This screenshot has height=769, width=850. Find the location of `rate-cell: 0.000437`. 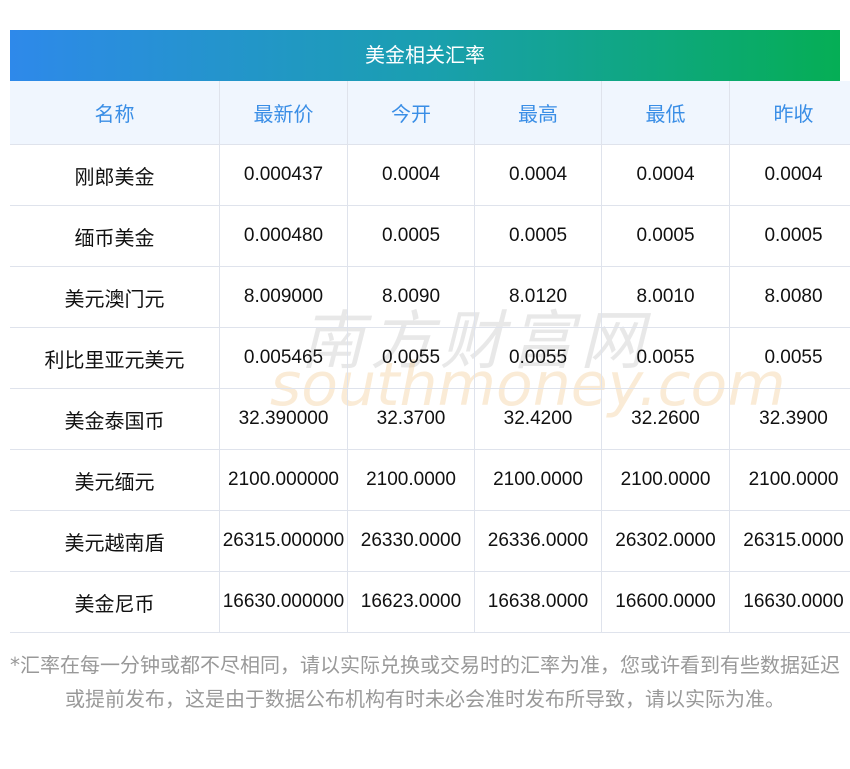

rate-cell: 0.000437 is located at coordinates (283, 175).